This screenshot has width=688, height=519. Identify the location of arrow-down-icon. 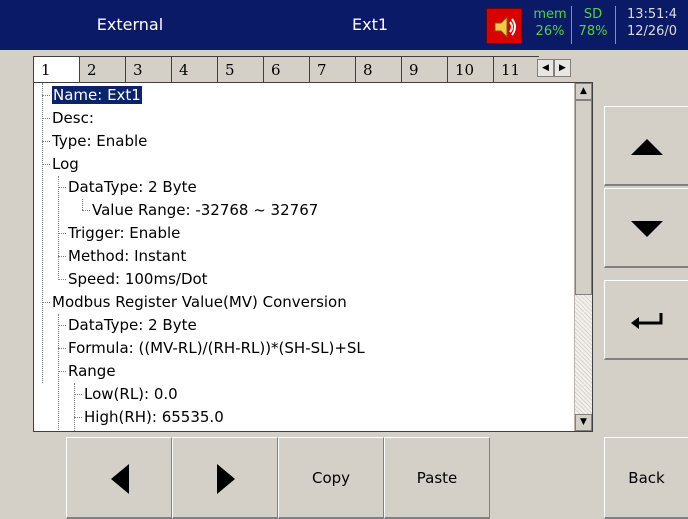
(647, 229).